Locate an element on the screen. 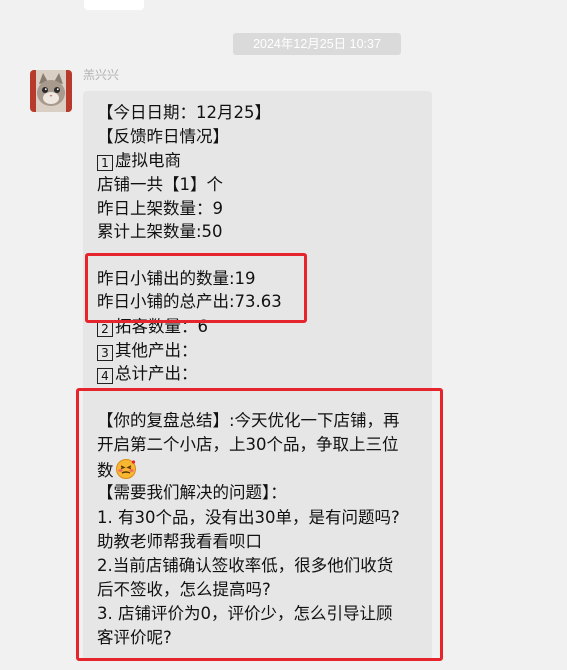 The width and height of the screenshot is (567, 670). date-line: 【今日日期：12月25】 is located at coordinates (184, 112).